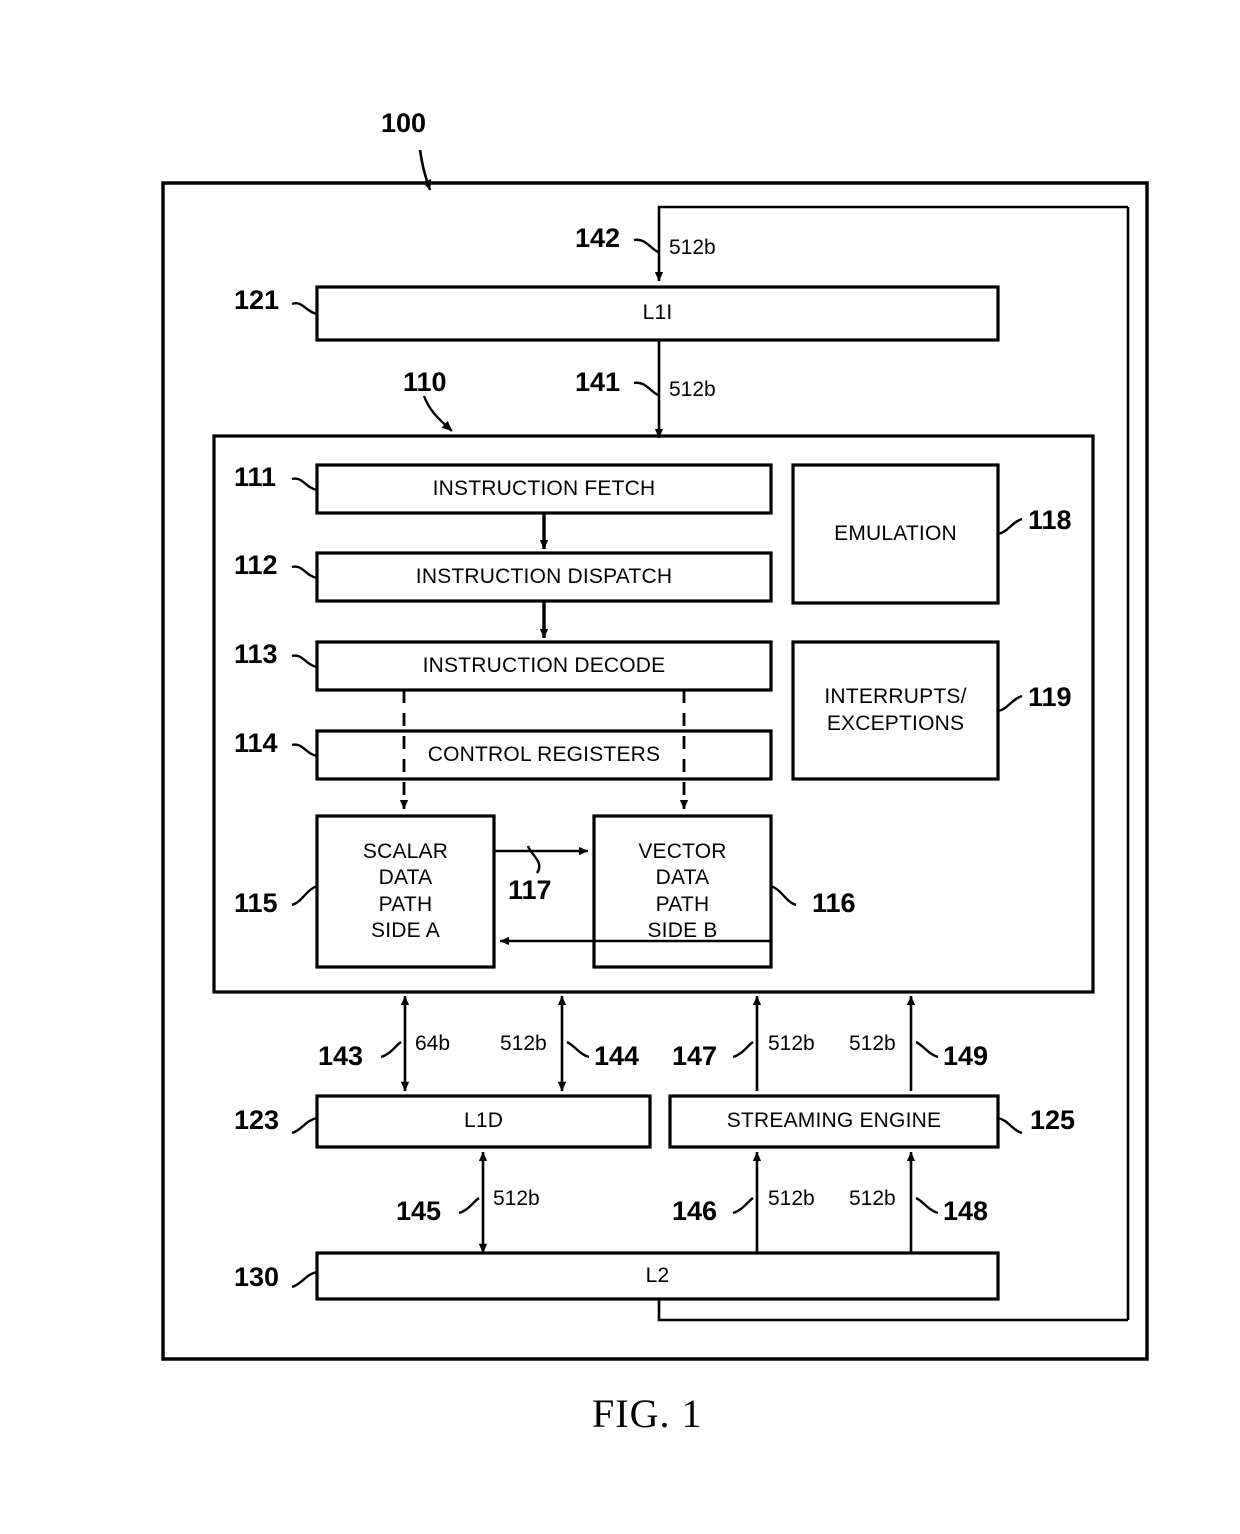 The width and height of the screenshot is (1240, 1534). I want to click on ref-number-148: 148, so click(966, 1211).